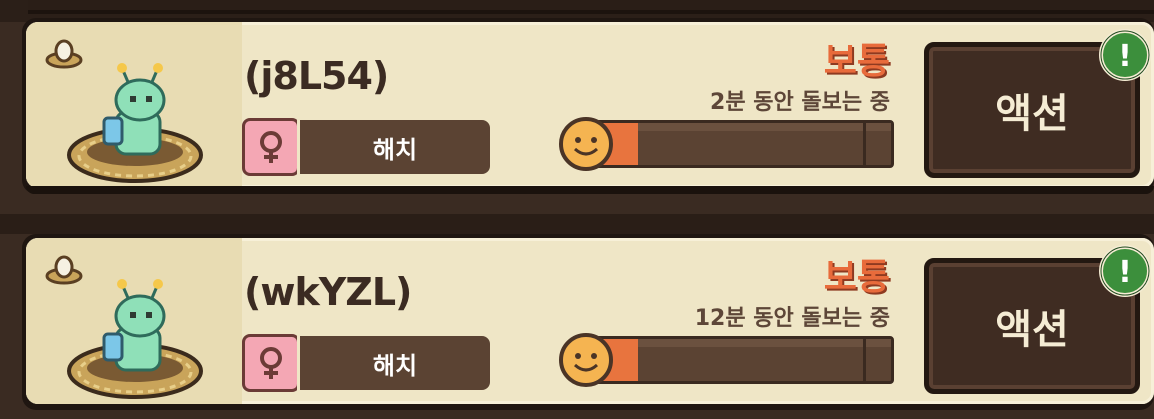 Image resolution: width=1154 pixels, height=419 pixels. What do you see at coordinates (577, 224) in the screenshot?
I see `card-separator` at bounding box center [577, 224].